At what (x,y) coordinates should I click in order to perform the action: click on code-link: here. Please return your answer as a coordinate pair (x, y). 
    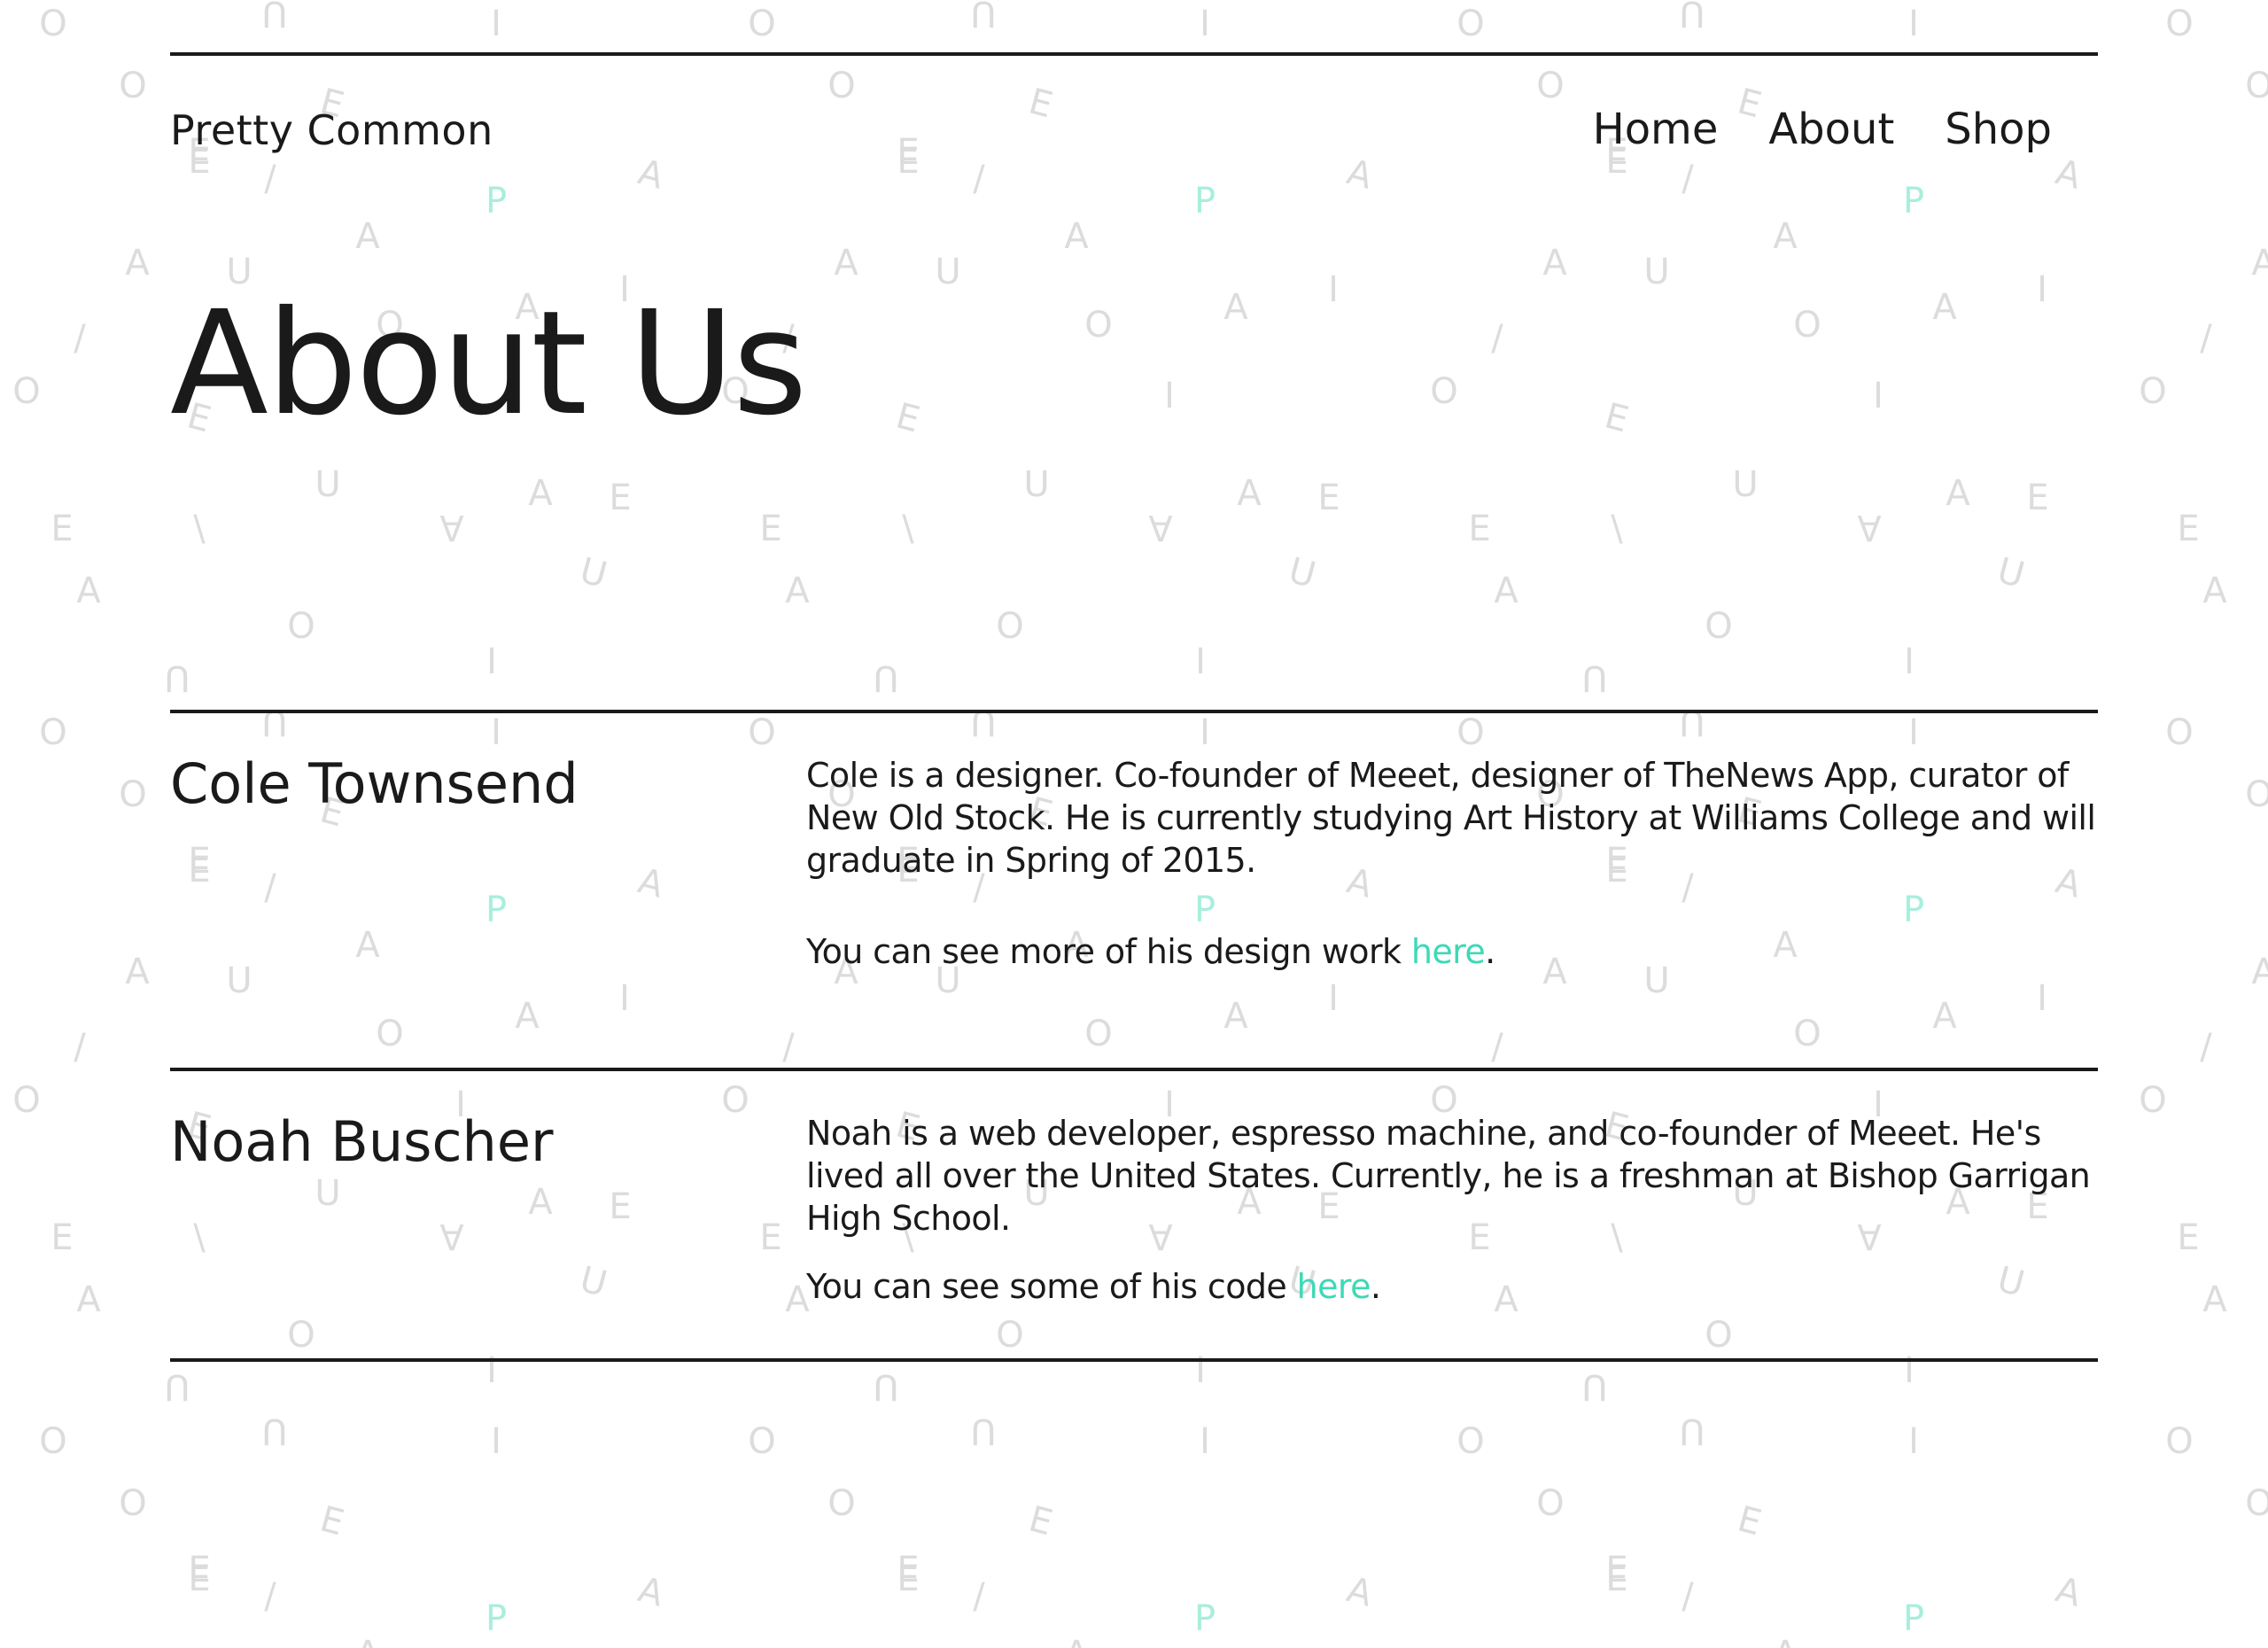
    Looking at the image, I should click on (1334, 1286).